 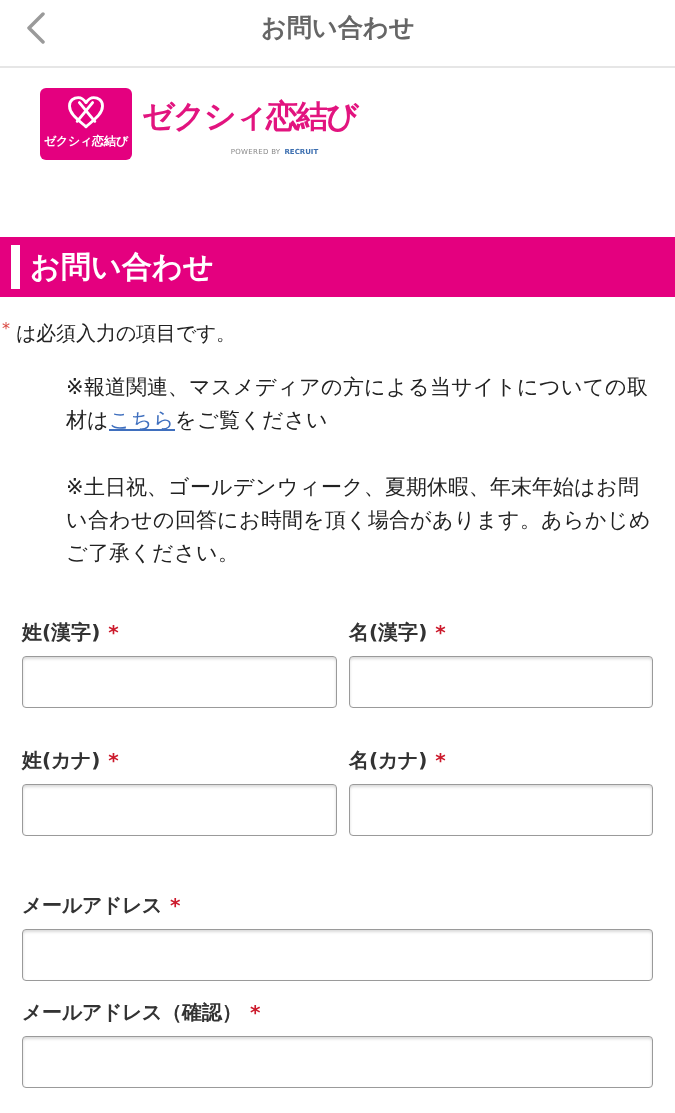 What do you see at coordinates (337, 28) in the screenshot?
I see `page-title: お問い合わせ` at bounding box center [337, 28].